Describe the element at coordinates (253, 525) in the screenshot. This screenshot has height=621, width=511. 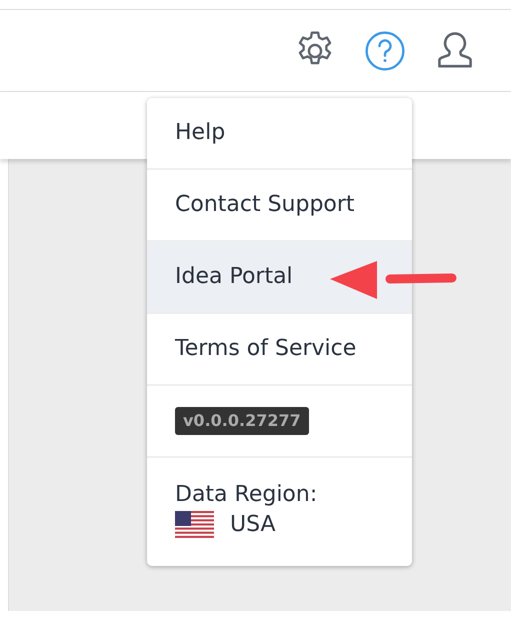
I see `data-region-value: USA` at that location.